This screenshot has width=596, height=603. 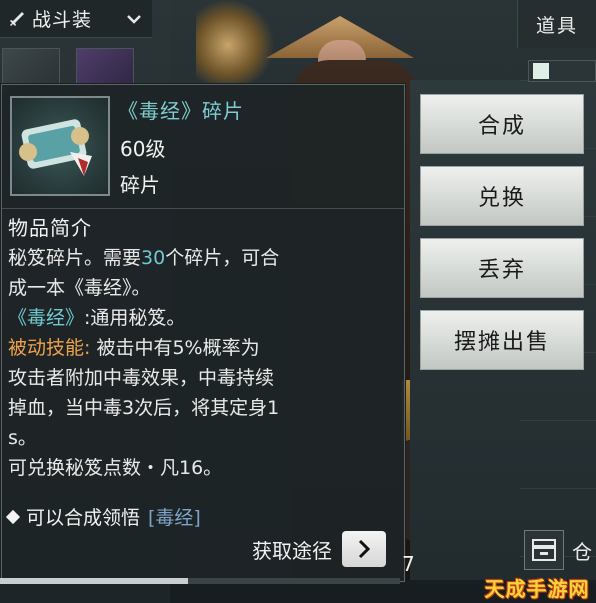 I want to click on warehouse-icon, so click(x=544, y=550).